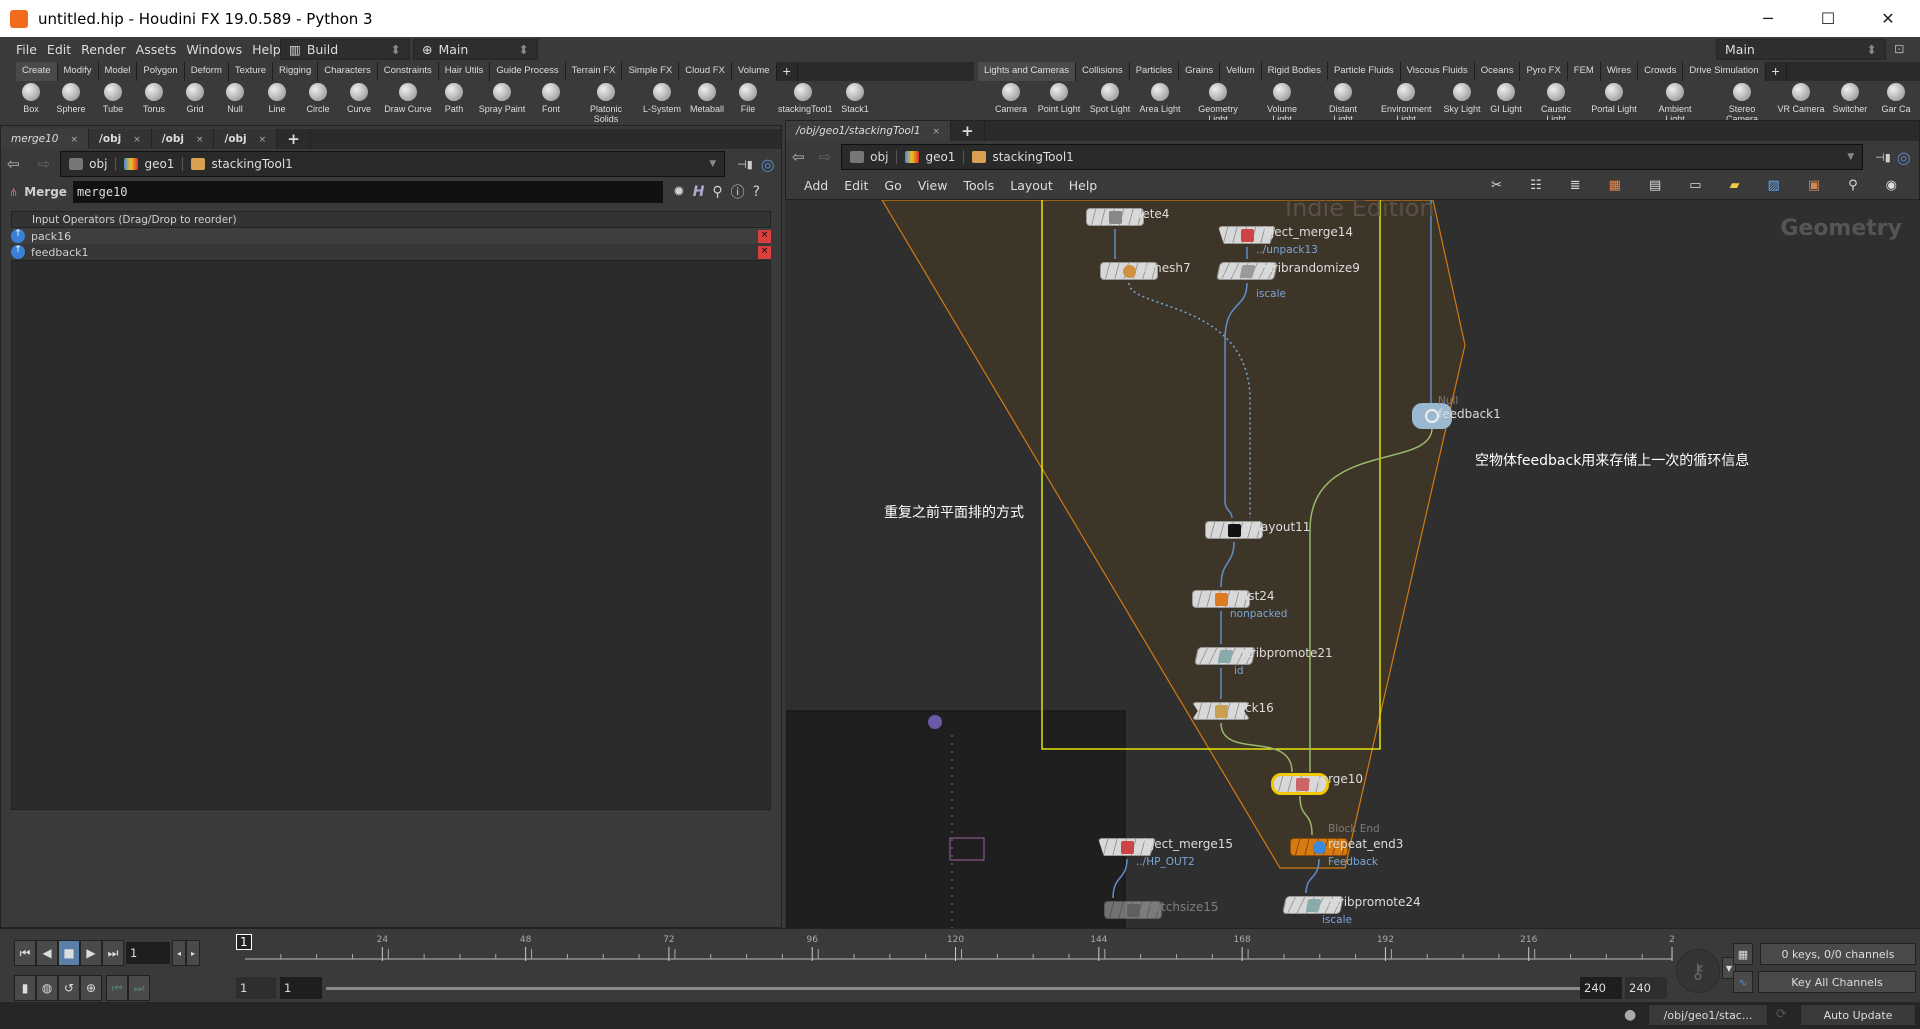 The height and width of the screenshot is (1029, 1920). I want to click on list-item: ↑ pack16 ×, so click(391, 236).